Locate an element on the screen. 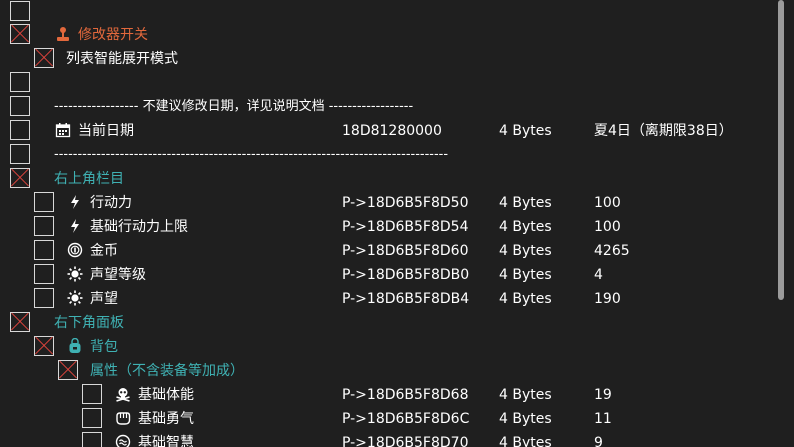 The height and width of the screenshot is (447, 794). row-address: P->18D6B5F8D60 is located at coordinates (405, 251).